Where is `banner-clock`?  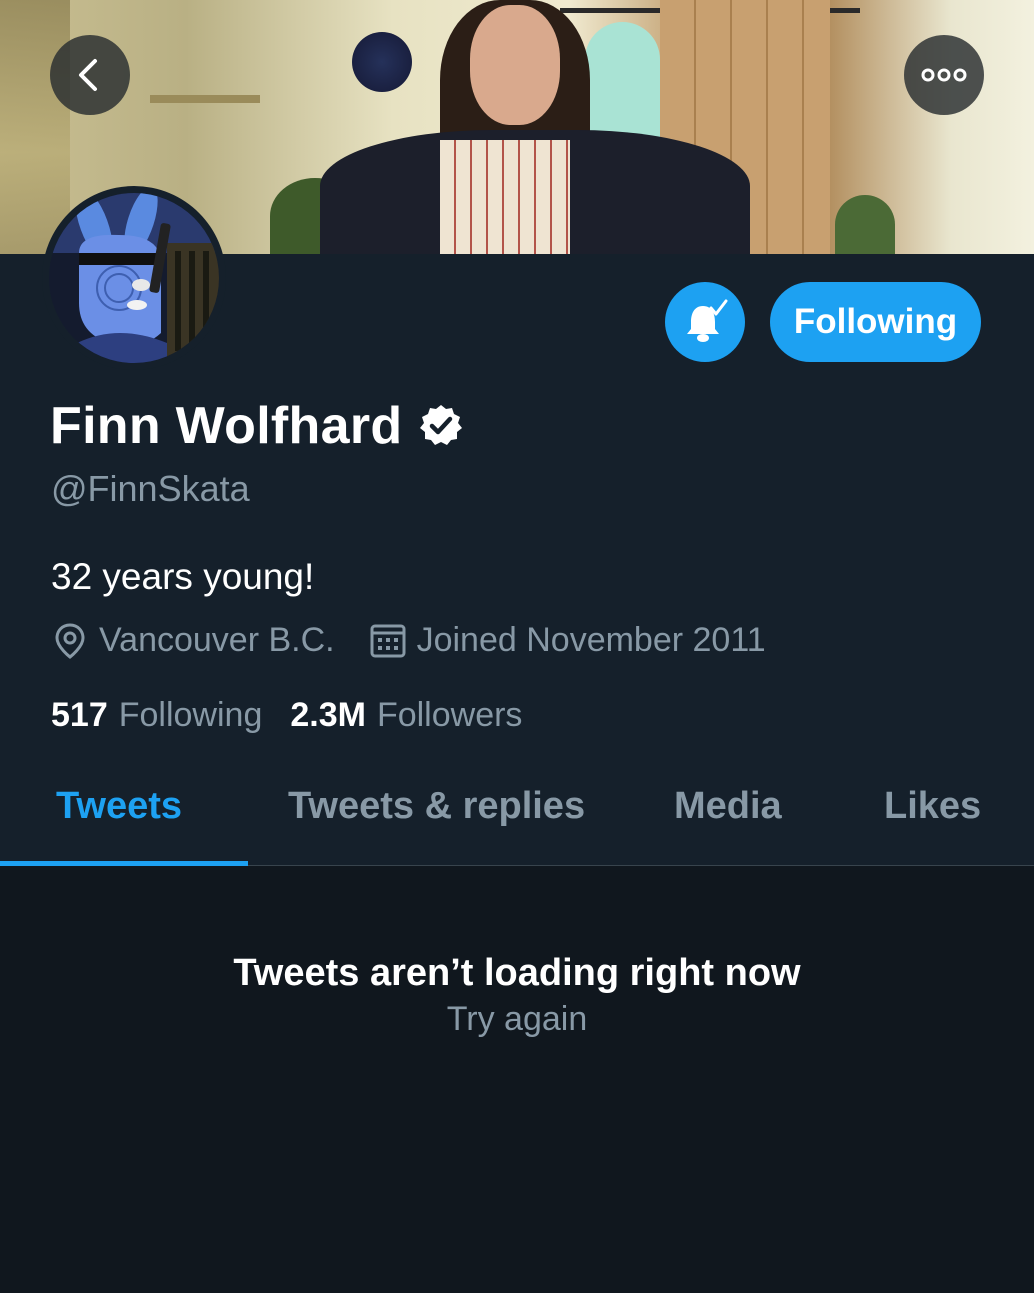 banner-clock is located at coordinates (382, 62).